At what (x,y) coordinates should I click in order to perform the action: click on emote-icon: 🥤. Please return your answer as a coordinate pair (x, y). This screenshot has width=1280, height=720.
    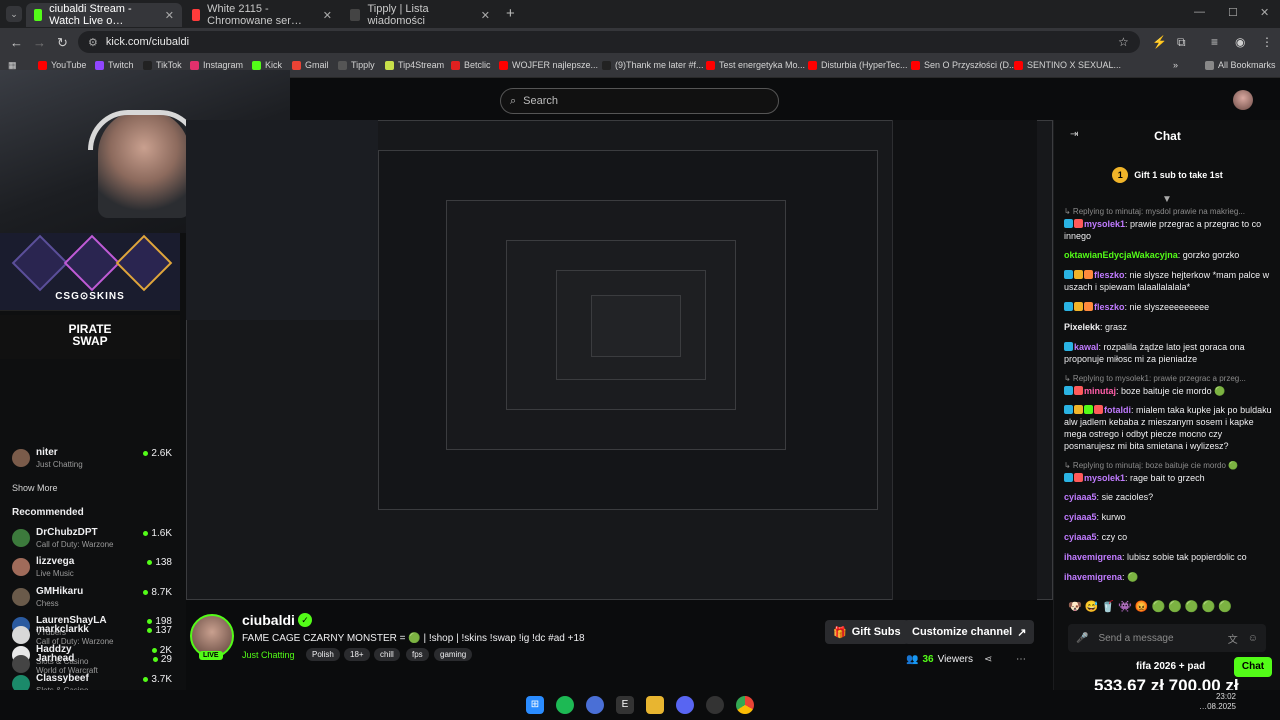
    Looking at the image, I should click on (1108, 606).